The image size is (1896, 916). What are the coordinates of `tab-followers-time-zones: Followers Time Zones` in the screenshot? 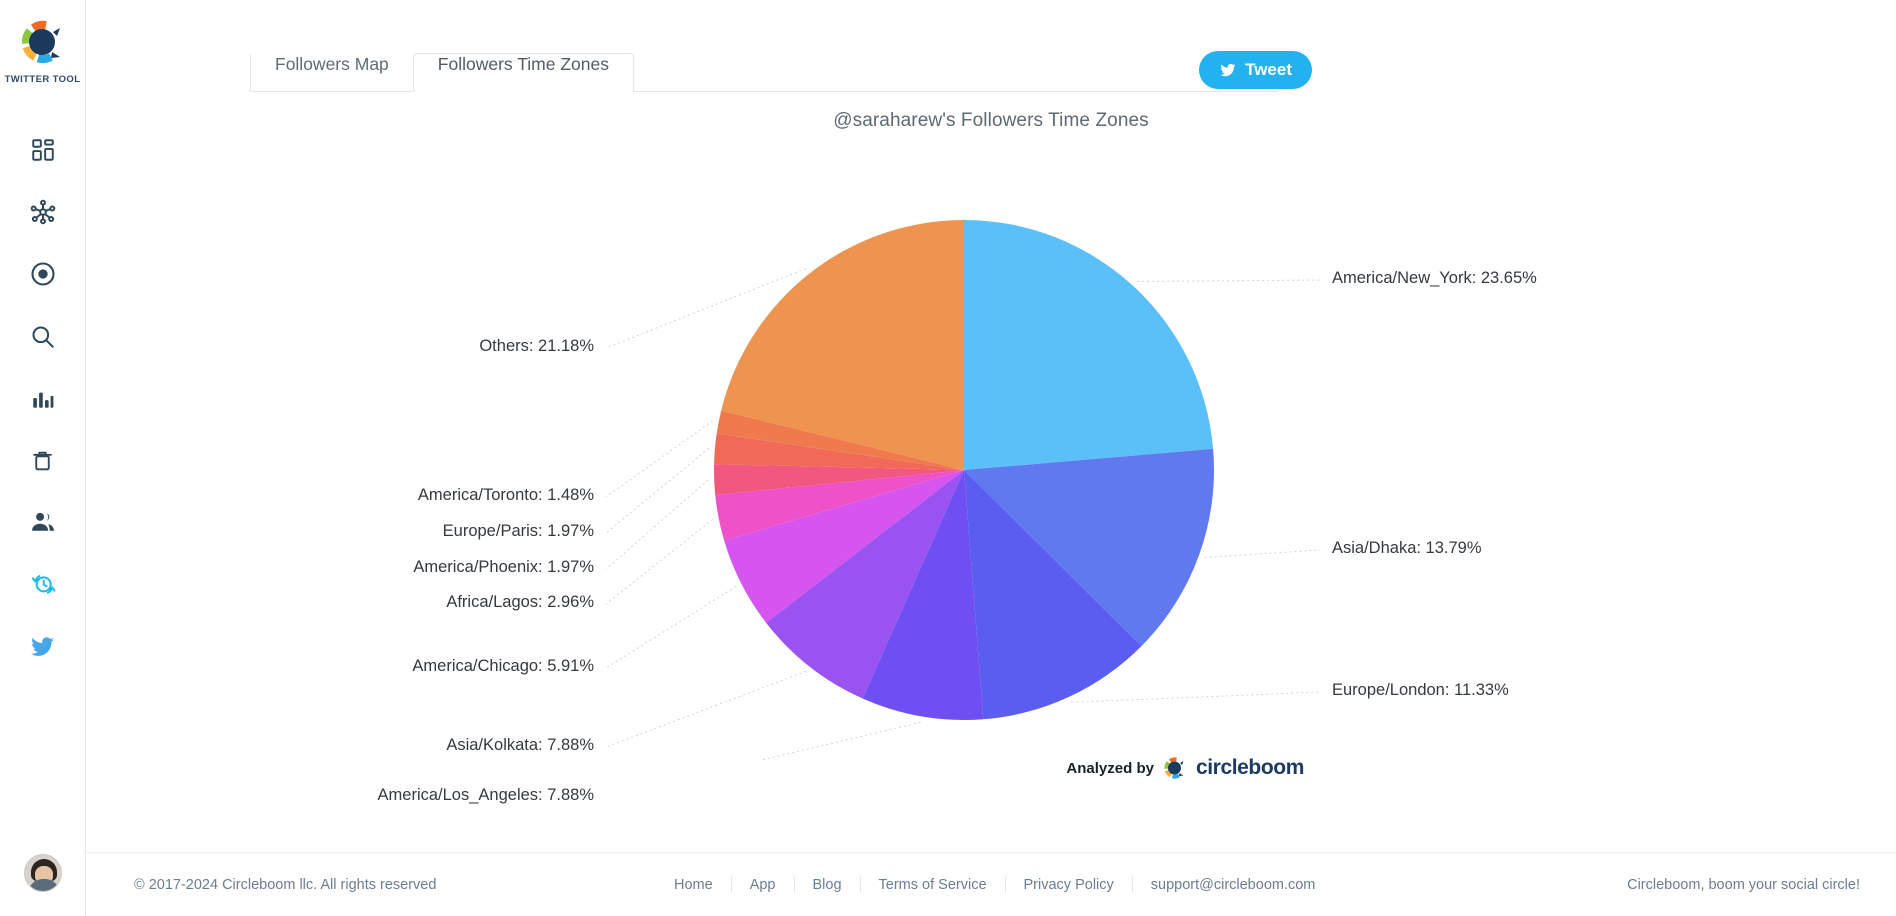 It's located at (523, 72).